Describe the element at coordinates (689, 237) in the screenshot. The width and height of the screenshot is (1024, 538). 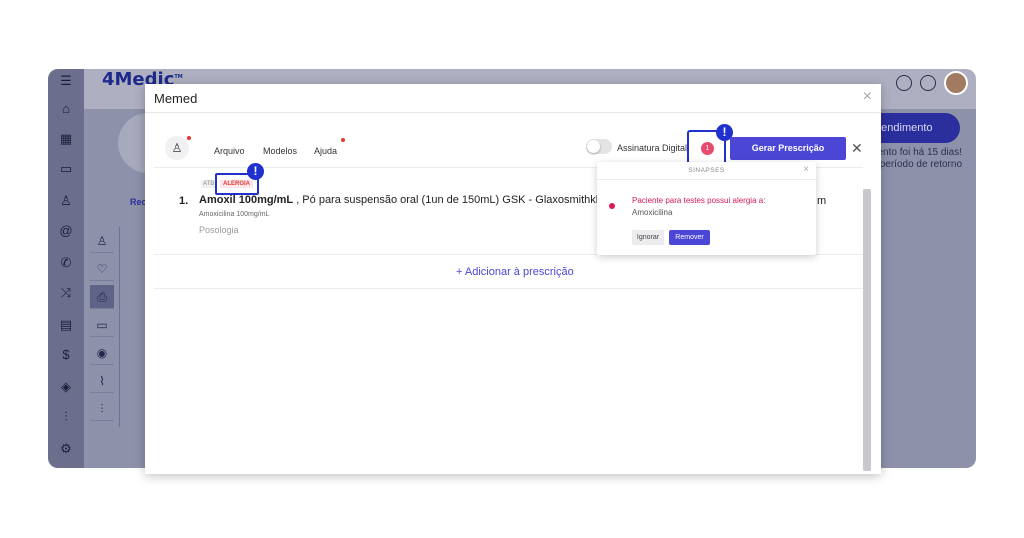
I see `remover-button: Remover` at that location.